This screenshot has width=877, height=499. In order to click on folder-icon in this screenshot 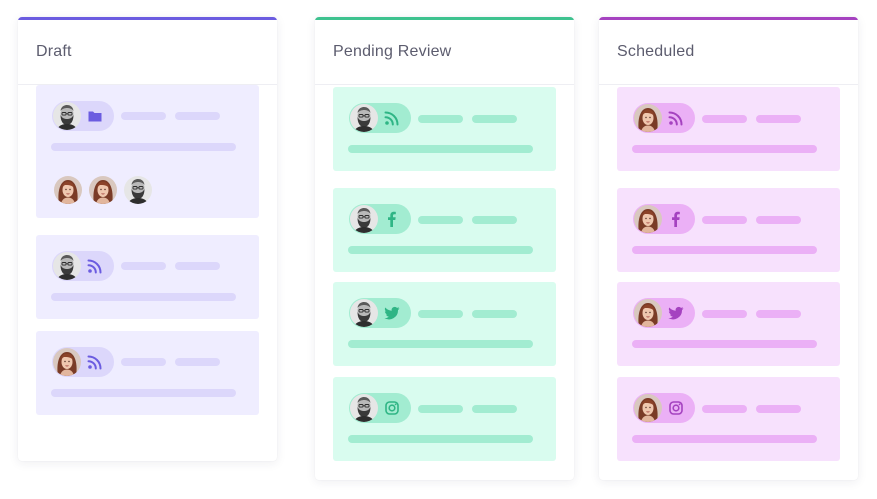, I will do `click(95, 116)`.